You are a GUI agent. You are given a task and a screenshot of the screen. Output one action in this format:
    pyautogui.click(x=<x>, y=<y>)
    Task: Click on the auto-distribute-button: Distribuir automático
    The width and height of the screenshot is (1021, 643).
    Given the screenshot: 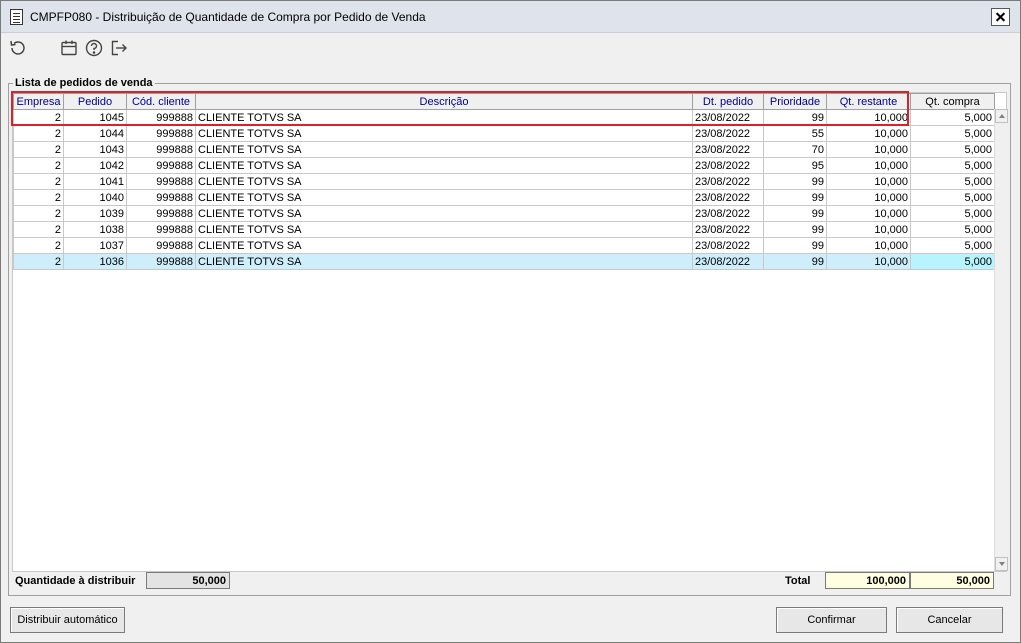 What is the action you would take?
    pyautogui.click(x=67, y=620)
    